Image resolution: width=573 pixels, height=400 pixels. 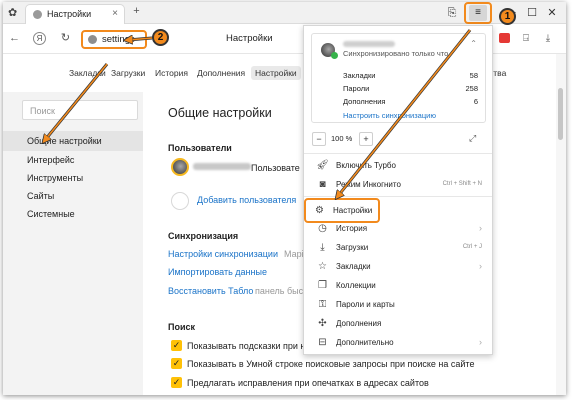 I want to click on rocket-icon: 🚀︎, so click(x=322, y=165).